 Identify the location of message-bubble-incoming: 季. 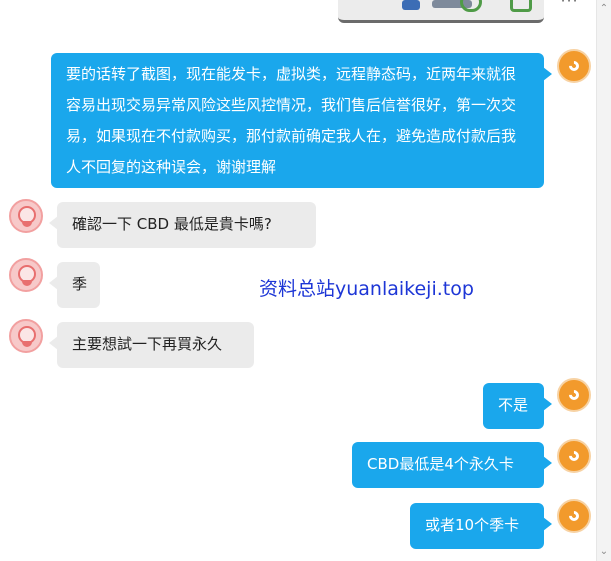
(74, 285).